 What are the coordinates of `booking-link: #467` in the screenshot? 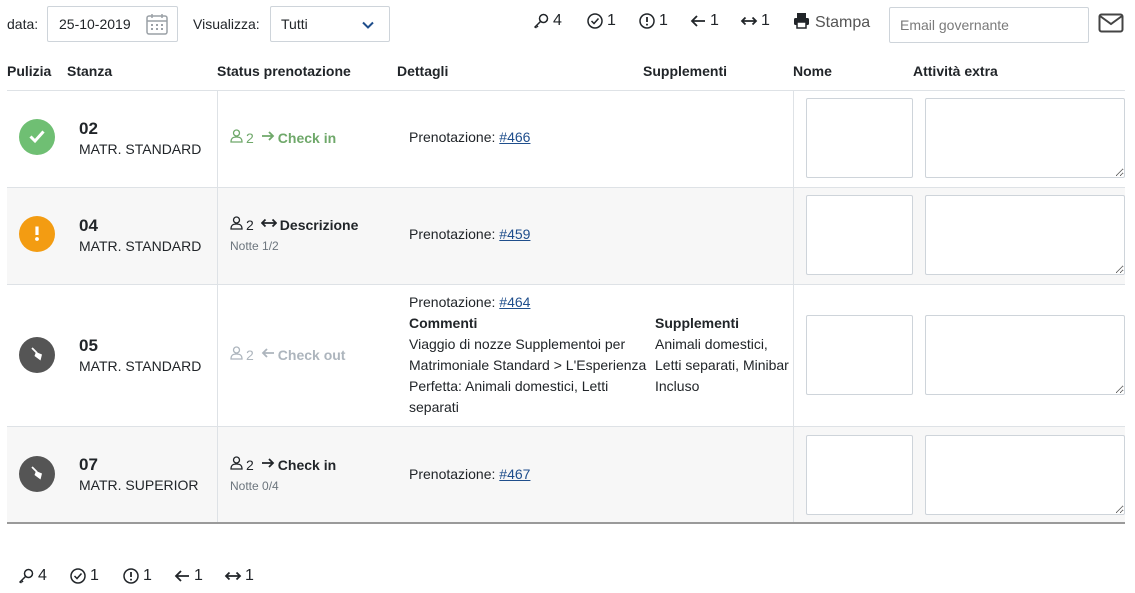 It's located at (514, 474).